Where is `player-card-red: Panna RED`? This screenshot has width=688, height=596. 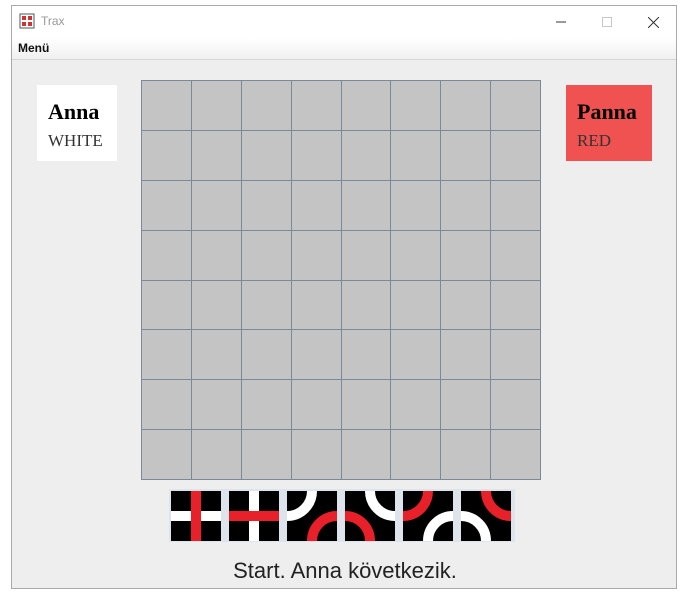 player-card-red: Panna RED is located at coordinates (609, 123).